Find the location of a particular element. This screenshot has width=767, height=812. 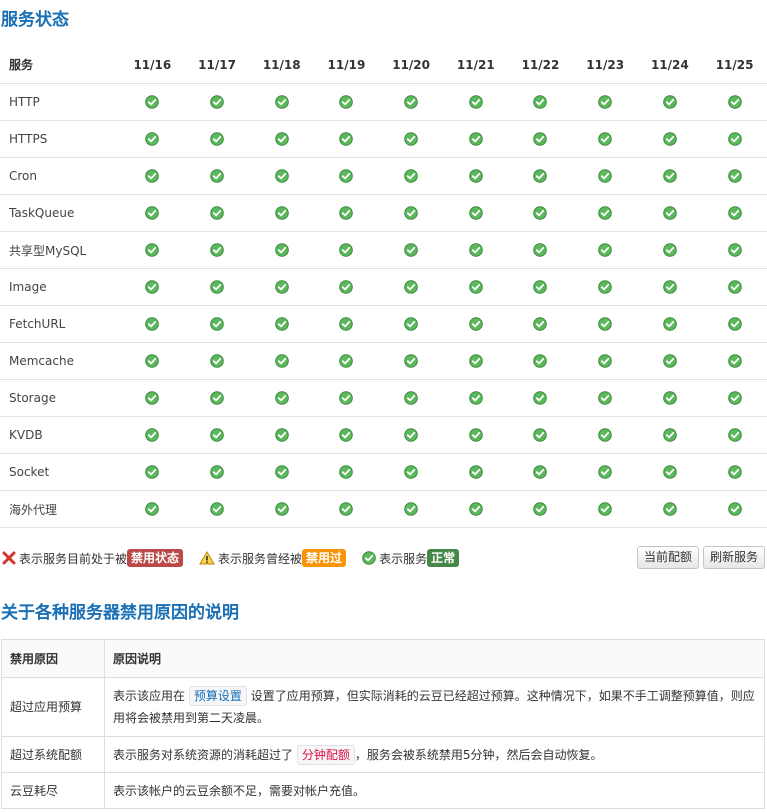

service-name: Storage is located at coordinates (60, 398).